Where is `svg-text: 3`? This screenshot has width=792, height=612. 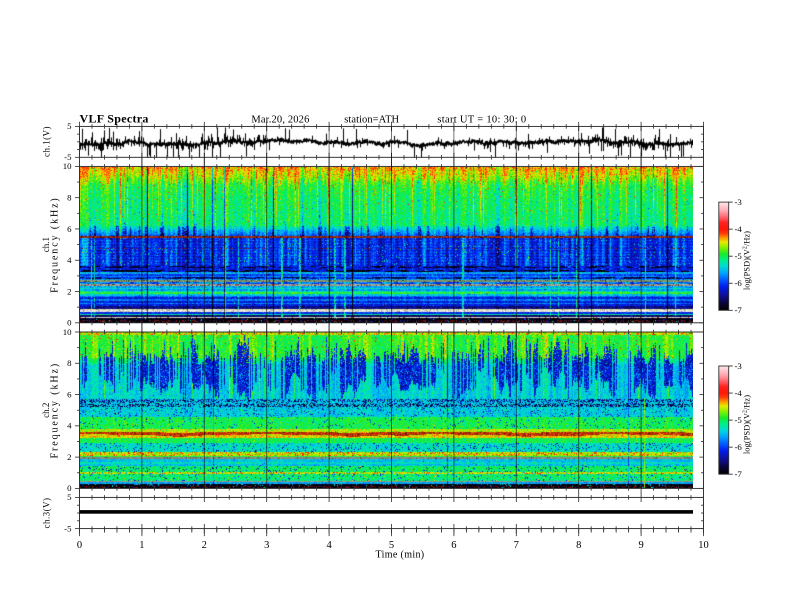
svg-text: 3 is located at coordinates (266, 545).